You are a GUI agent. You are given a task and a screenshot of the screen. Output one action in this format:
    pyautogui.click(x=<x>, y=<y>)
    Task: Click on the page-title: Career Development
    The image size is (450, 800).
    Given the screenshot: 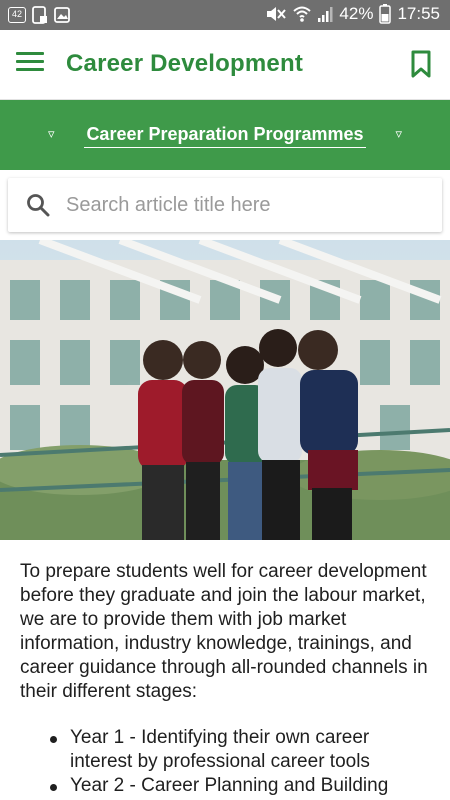 What is the action you would take?
    pyautogui.click(x=185, y=63)
    